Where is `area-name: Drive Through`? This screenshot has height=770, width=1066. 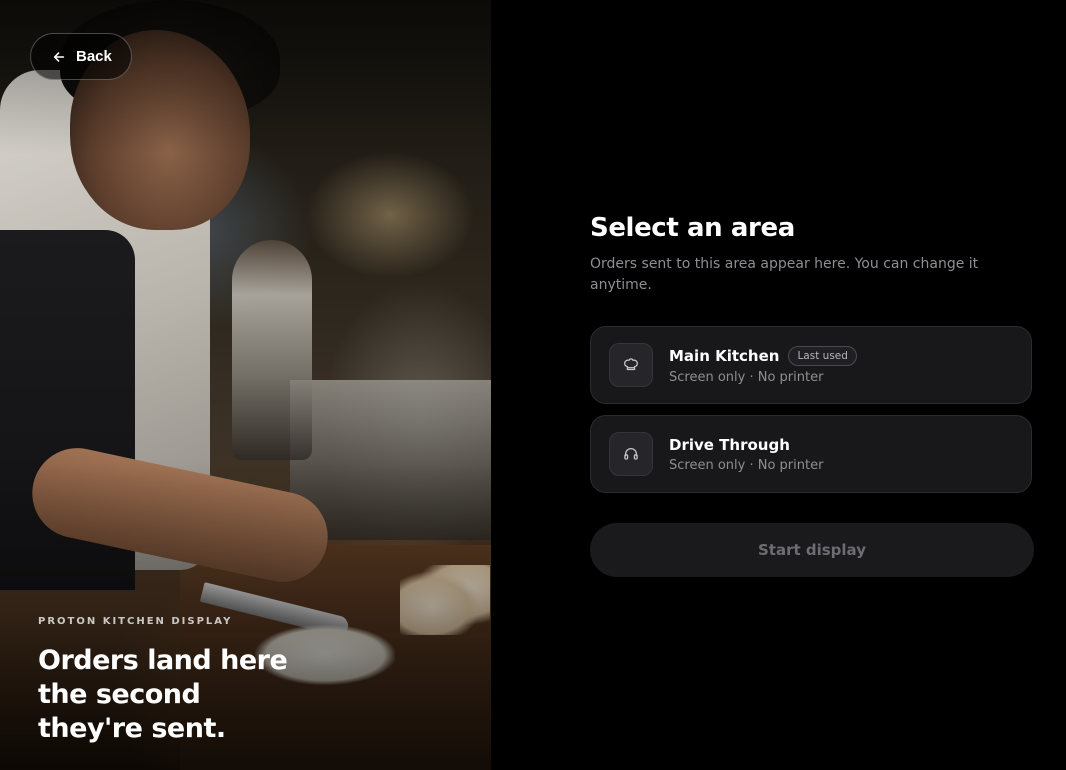
area-name: Drive Through is located at coordinates (729, 444).